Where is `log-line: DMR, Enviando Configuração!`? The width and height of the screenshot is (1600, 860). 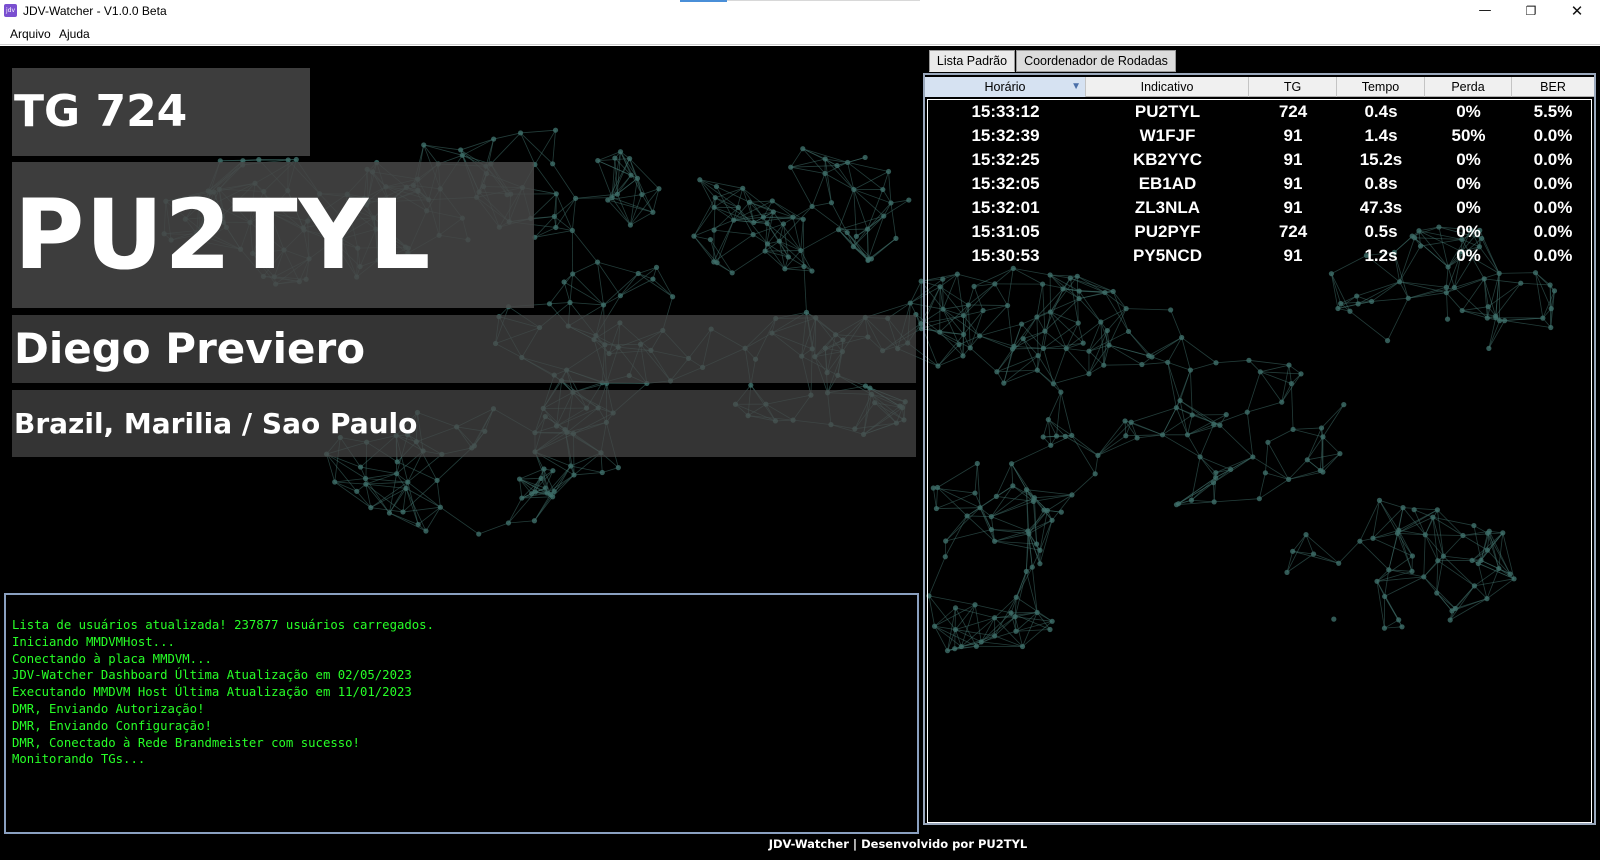 log-line: DMR, Enviando Configuração! is located at coordinates (112, 725).